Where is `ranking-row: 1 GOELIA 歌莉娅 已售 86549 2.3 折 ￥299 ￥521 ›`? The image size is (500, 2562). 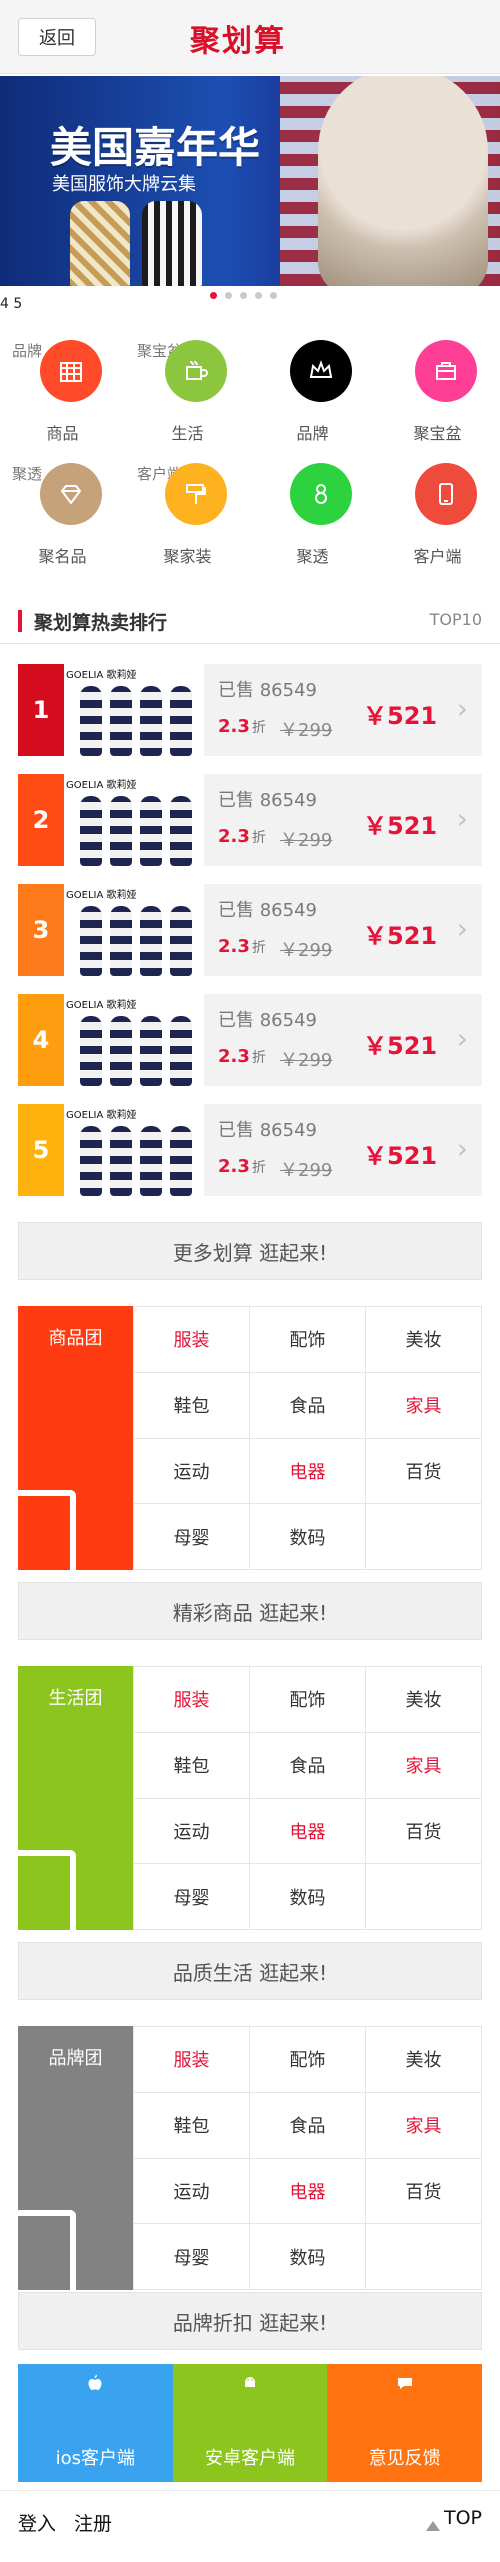 ranking-row: 1 GOELIA 歌莉娅 已售 86549 2.3 折 ￥299 ￥521 › is located at coordinates (250, 710).